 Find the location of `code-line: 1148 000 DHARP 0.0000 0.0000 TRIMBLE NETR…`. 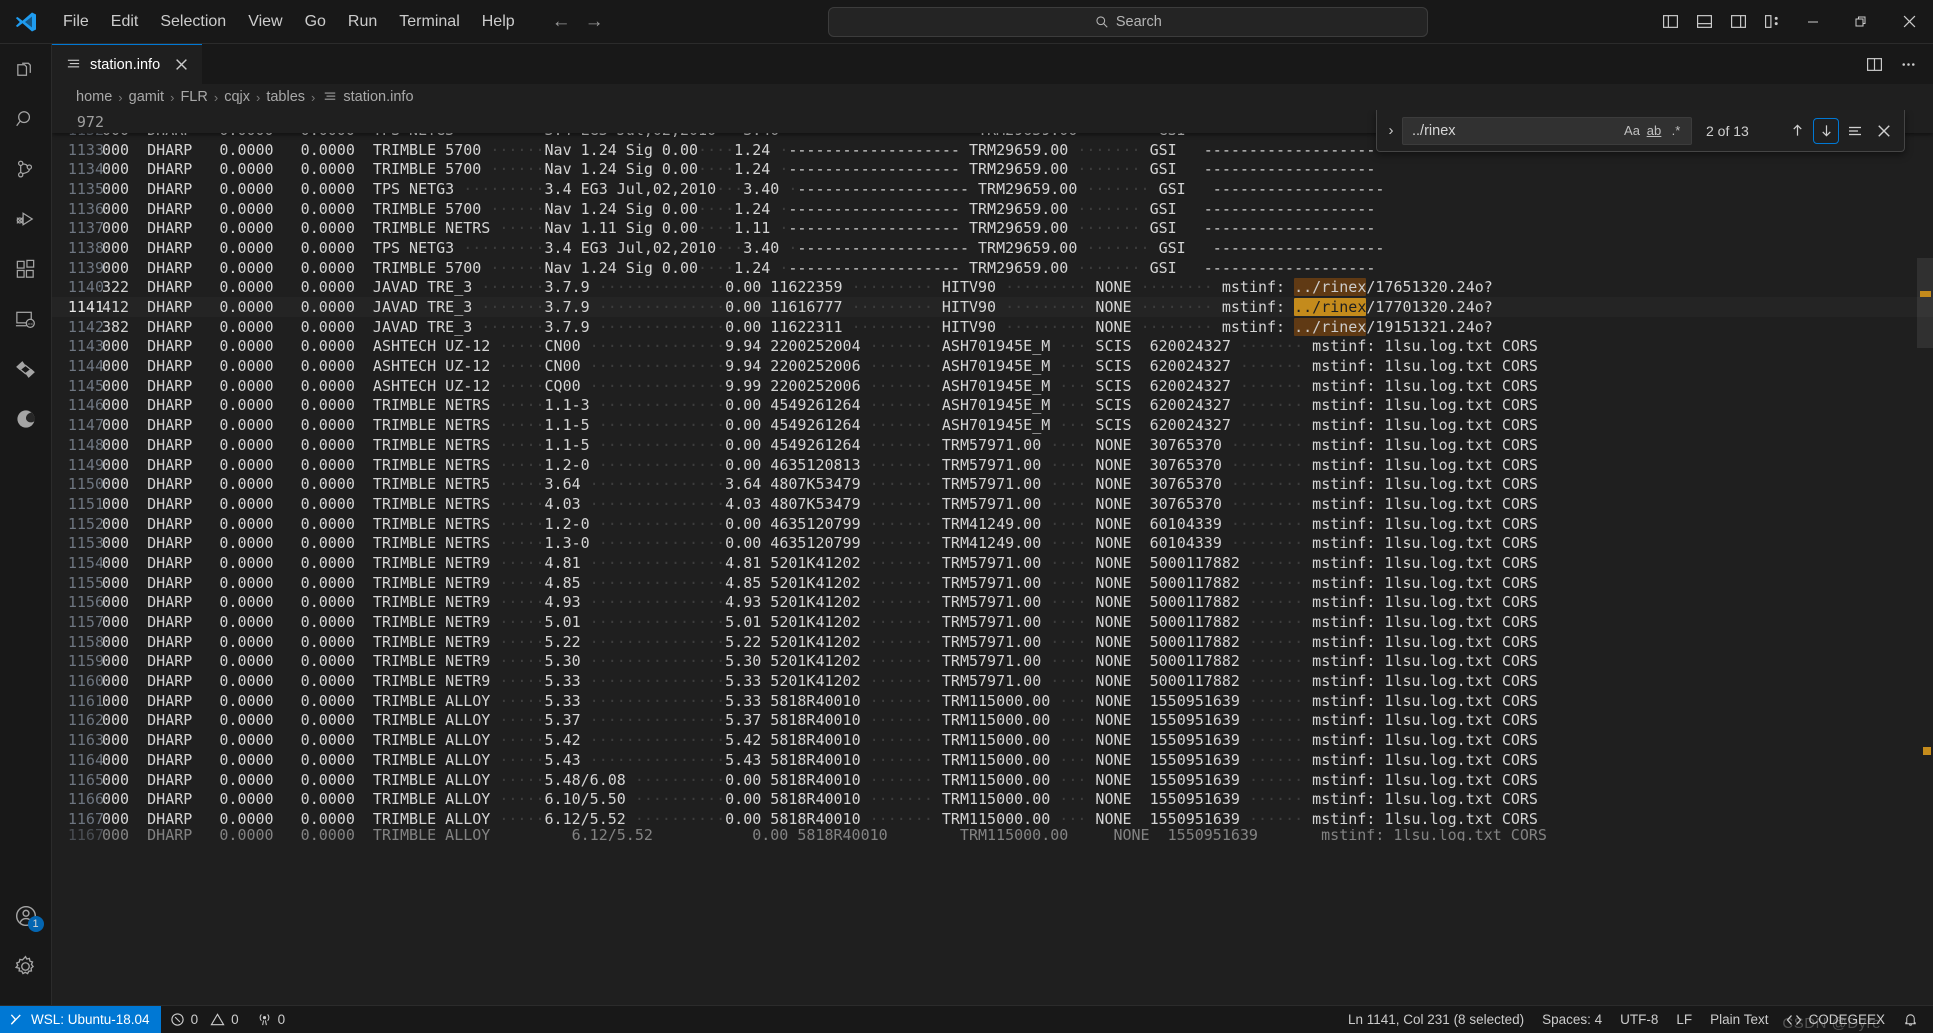

code-line: 1148 000 DHARP 0.0000 0.0000 TRIMBLE NETR… is located at coordinates (992, 445).